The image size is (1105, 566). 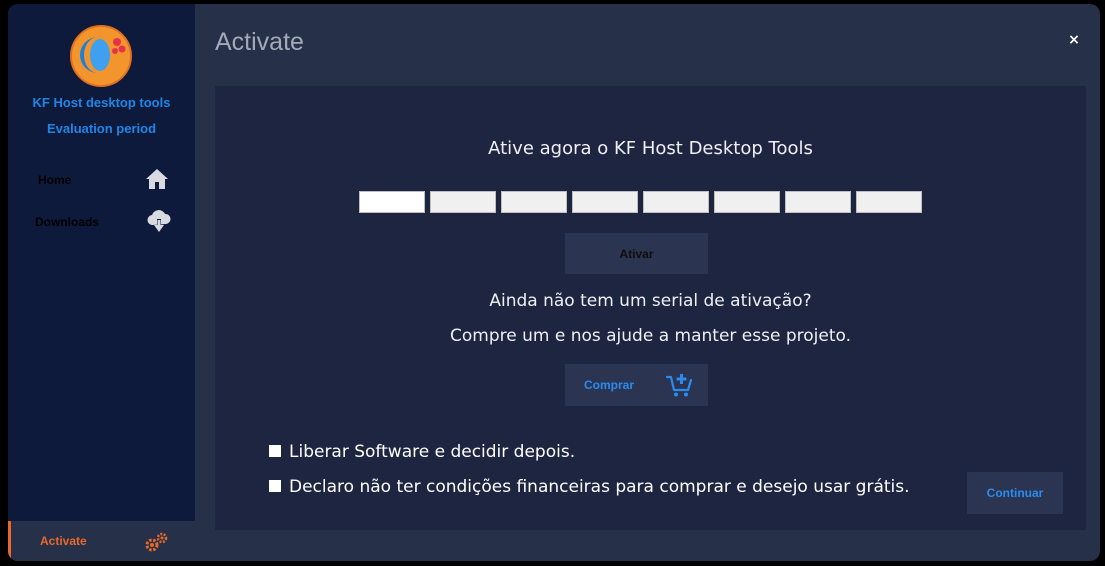 I want to click on sidebar-item-activate: Activate, so click(x=103, y=541).